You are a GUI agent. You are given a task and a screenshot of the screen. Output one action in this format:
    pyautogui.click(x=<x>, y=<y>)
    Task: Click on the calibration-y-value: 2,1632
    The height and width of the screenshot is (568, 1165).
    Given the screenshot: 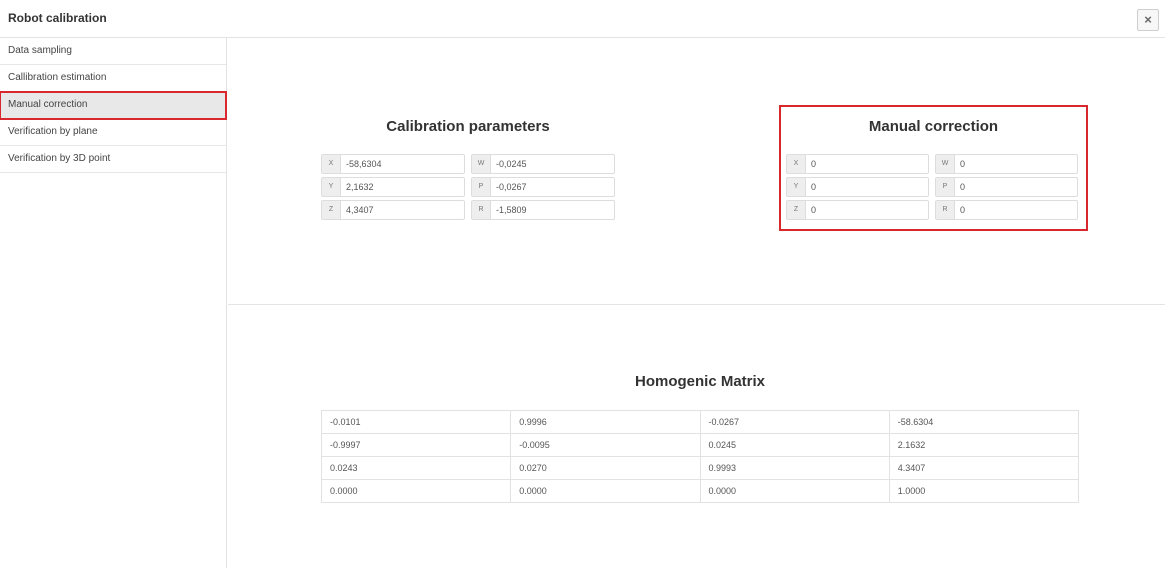 What is the action you would take?
    pyautogui.click(x=360, y=187)
    